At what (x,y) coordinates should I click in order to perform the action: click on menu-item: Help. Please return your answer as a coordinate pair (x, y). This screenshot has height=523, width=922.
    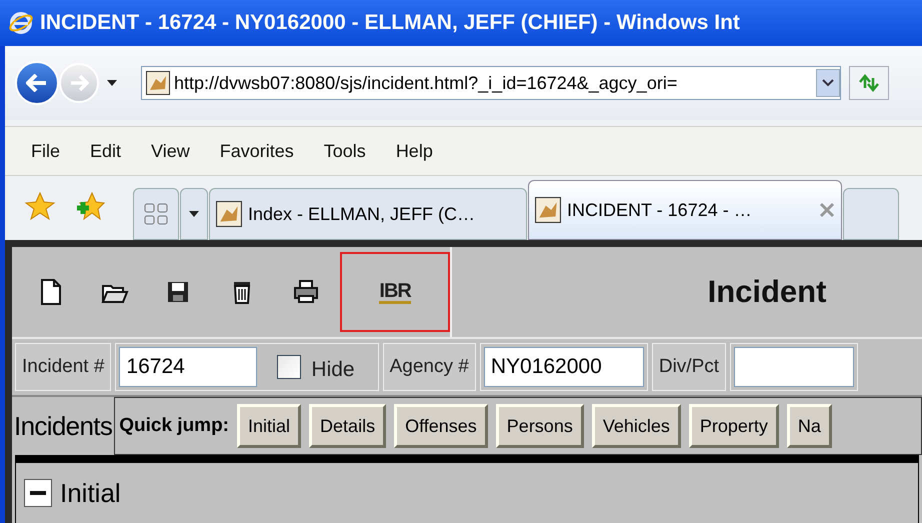
    Looking at the image, I should click on (414, 151).